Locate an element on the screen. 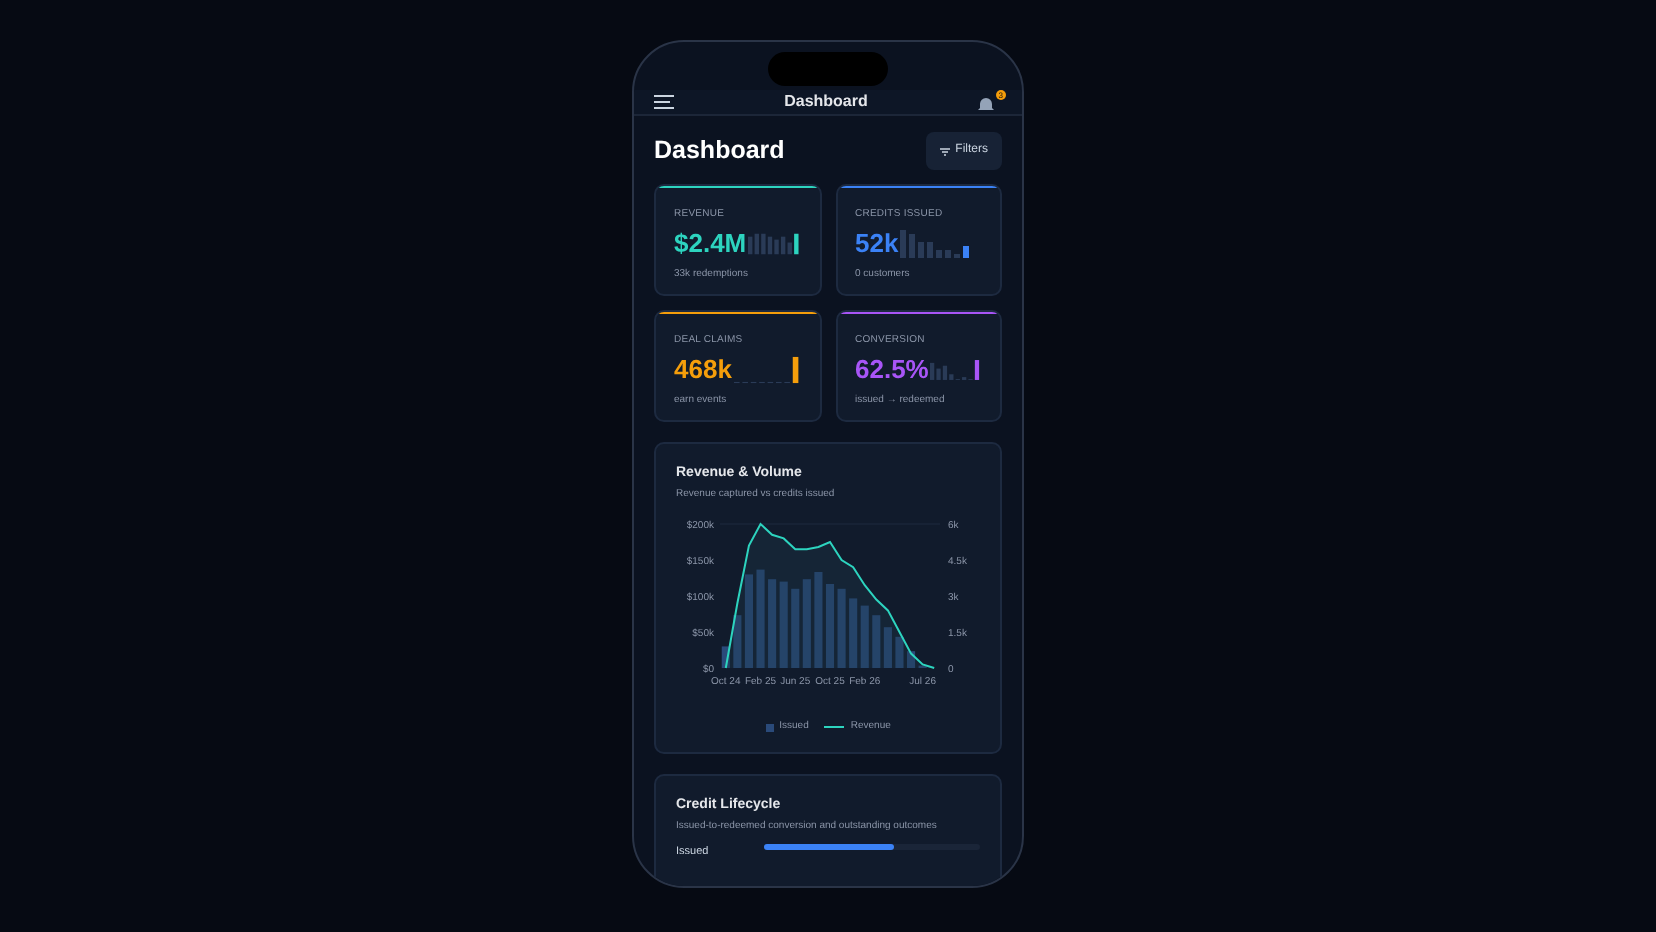  phone-notch is located at coordinates (828, 69).